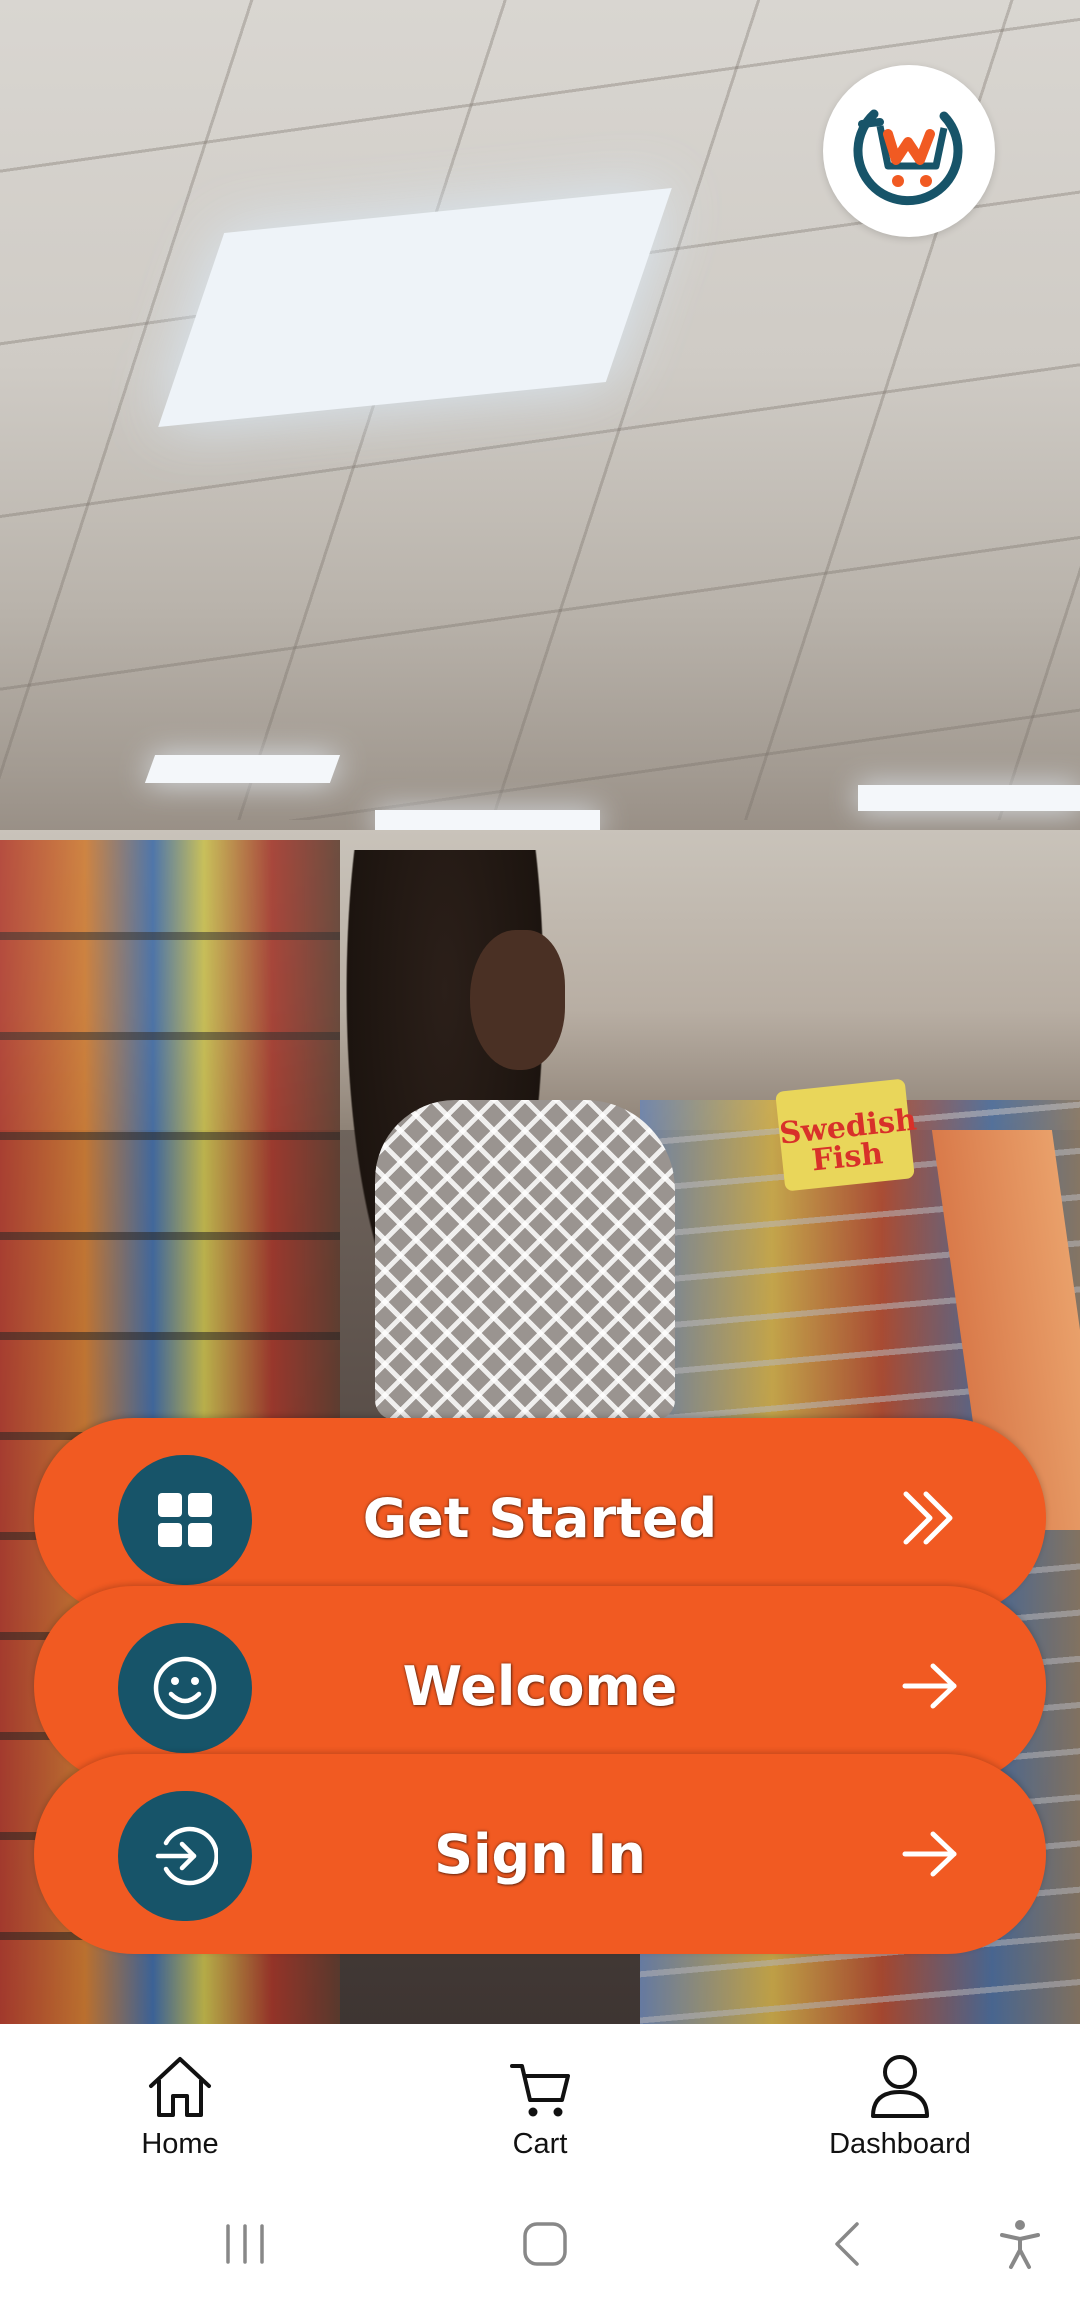 This screenshot has height=2297, width=1080. What do you see at coordinates (517, 1000) in the screenshot?
I see `shopper-face` at bounding box center [517, 1000].